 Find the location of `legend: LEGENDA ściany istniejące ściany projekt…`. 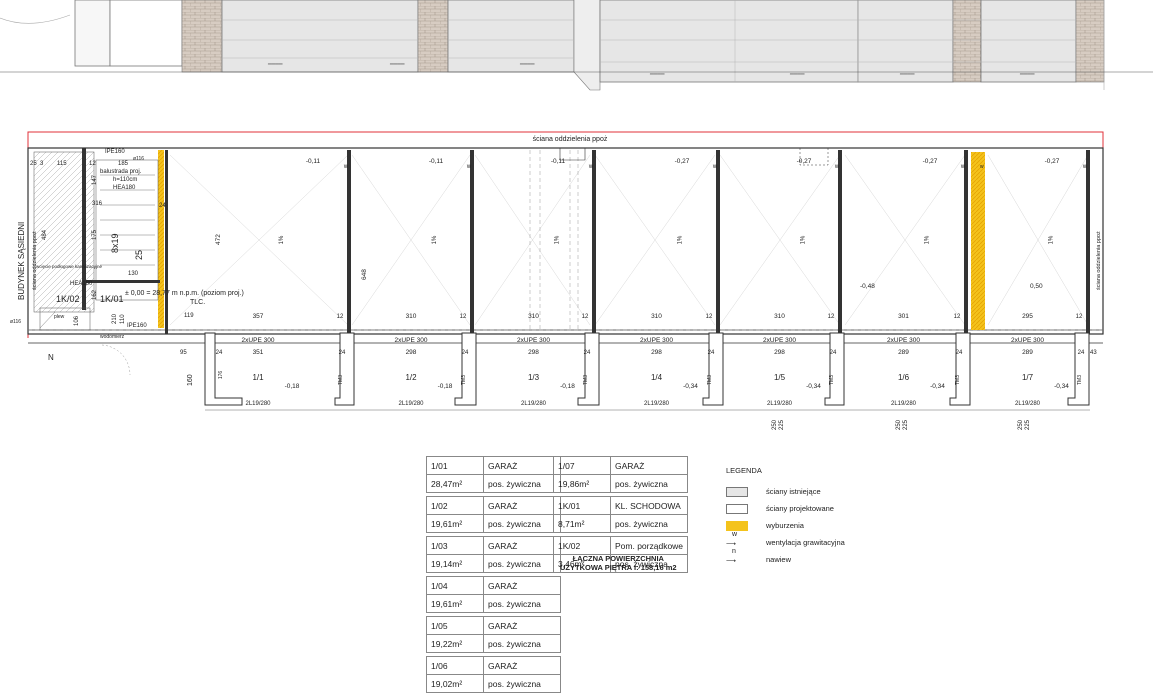

legend: LEGENDA ściany istniejące ściany projekt… is located at coordinates (785, 517).